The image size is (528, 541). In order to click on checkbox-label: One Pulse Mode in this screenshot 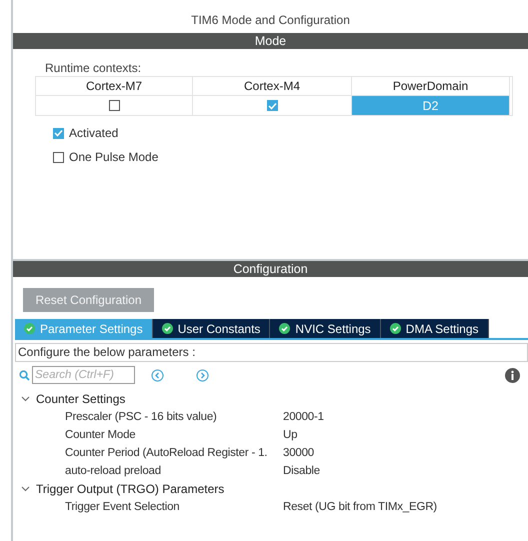, I will do `click(113, 157)`.